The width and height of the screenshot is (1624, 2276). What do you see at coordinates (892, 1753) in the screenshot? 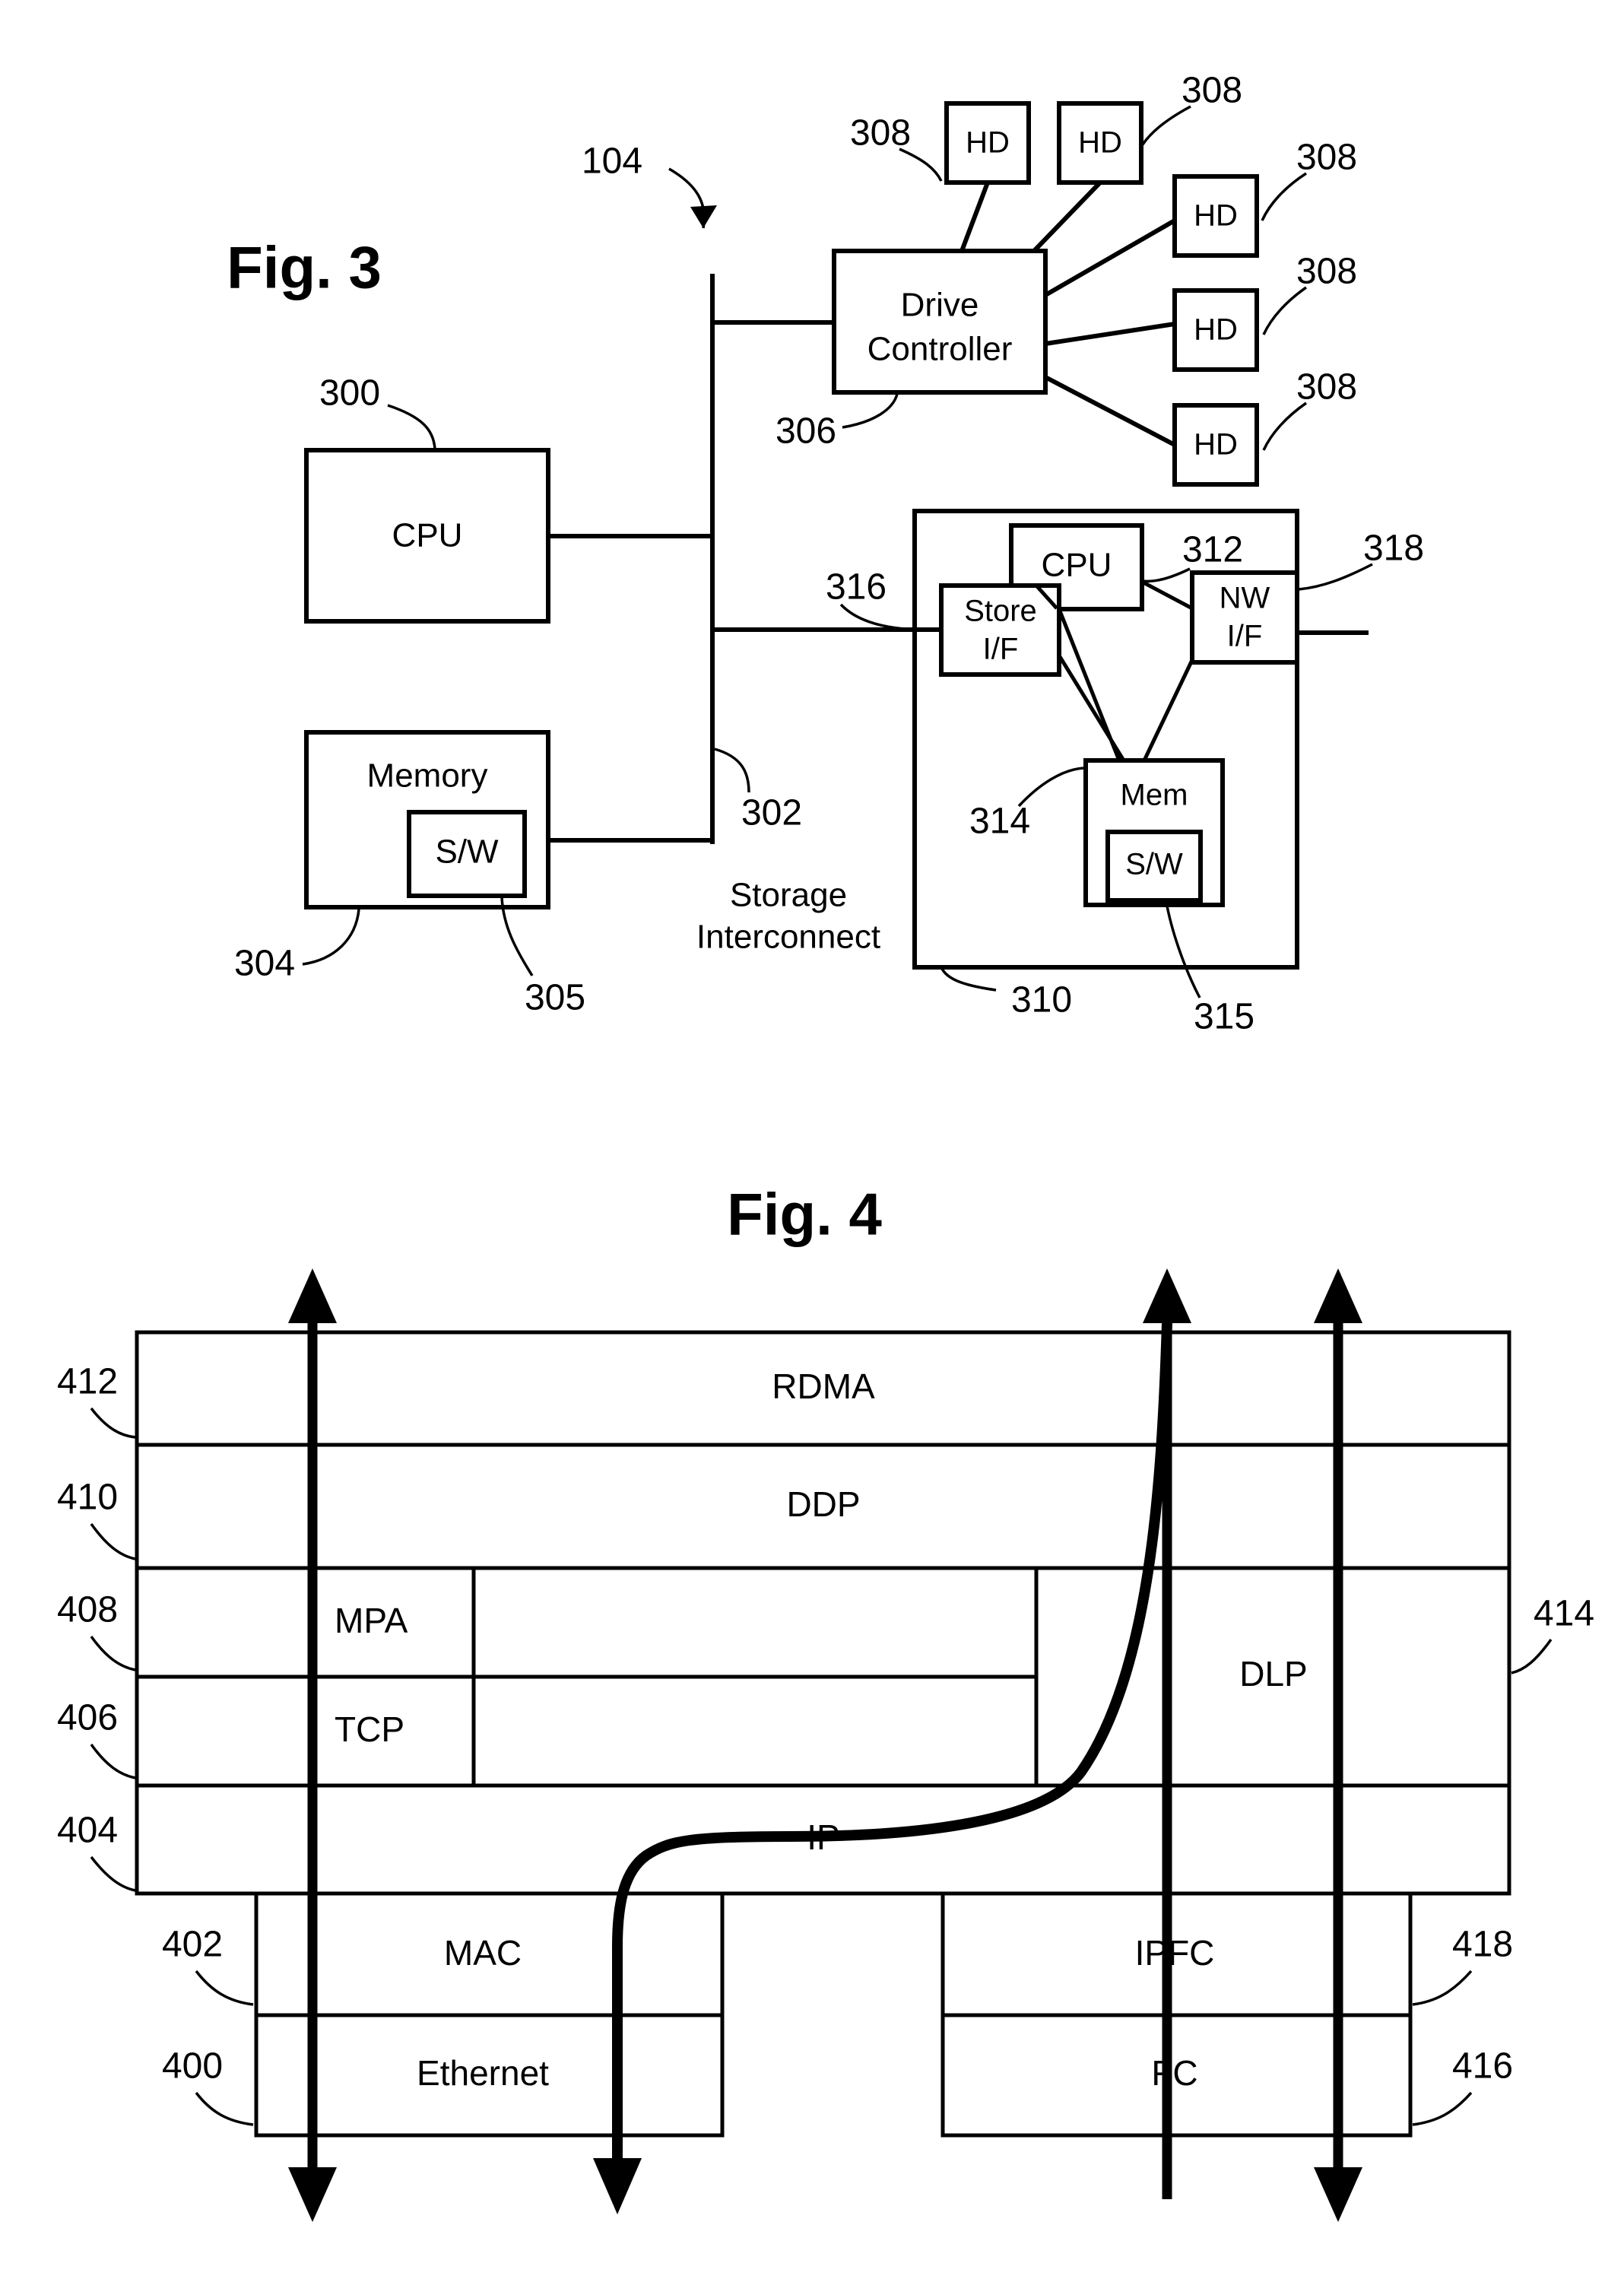
I see `protocol-crossover-curve` at bounding box center [892, 1753].